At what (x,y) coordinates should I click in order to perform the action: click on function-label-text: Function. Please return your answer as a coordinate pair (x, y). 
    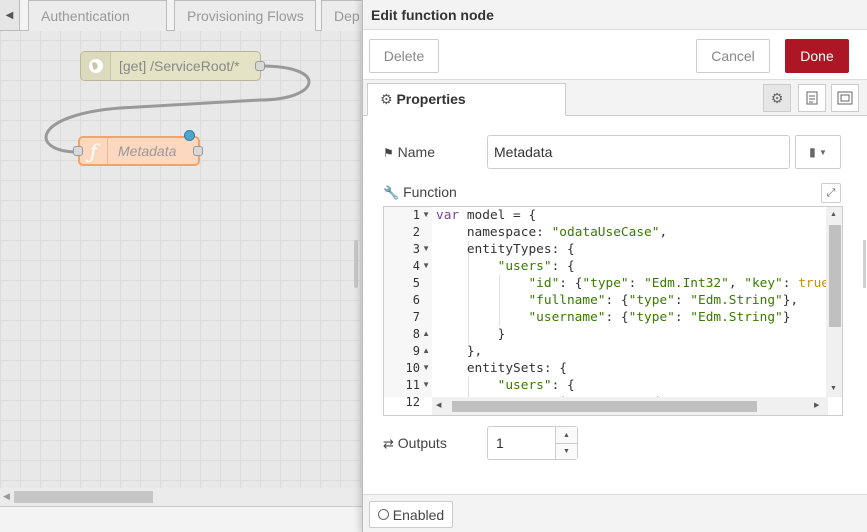
    Looking at the image, I should click on (430, 192).